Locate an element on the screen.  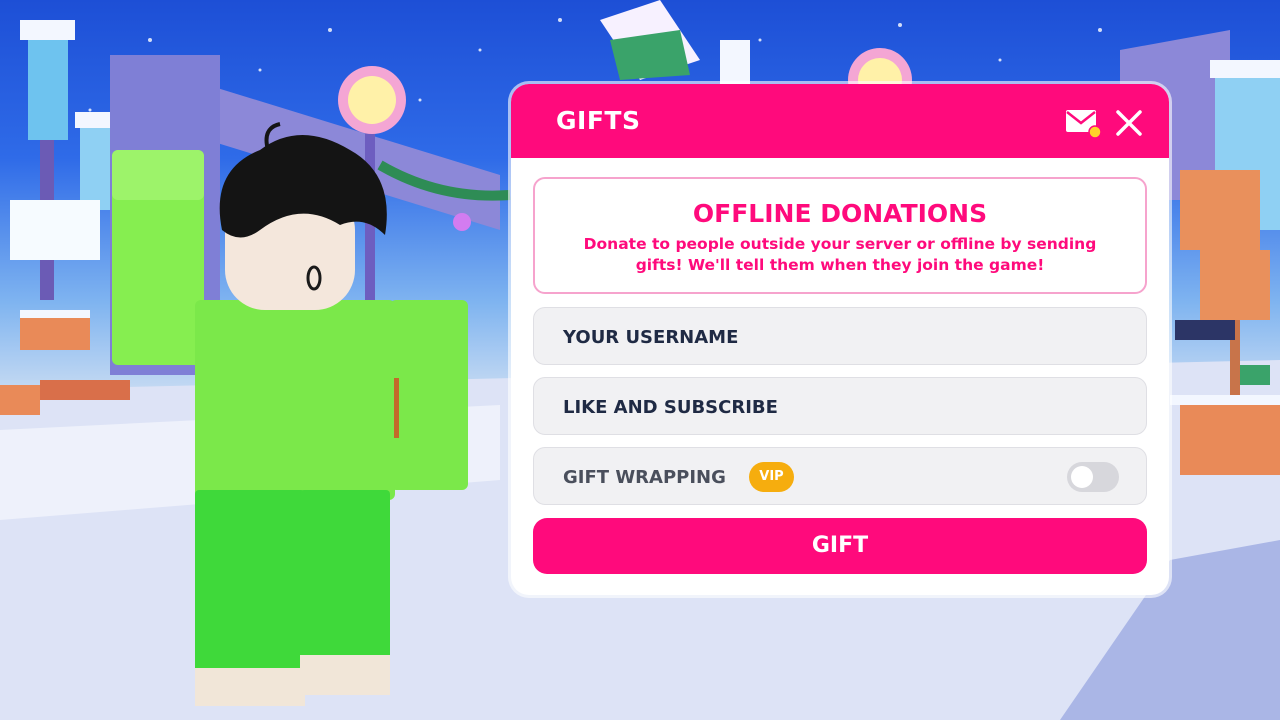
message-field-text: LIKE AND SUBSCRIBE is located at coordinates (670, 407).